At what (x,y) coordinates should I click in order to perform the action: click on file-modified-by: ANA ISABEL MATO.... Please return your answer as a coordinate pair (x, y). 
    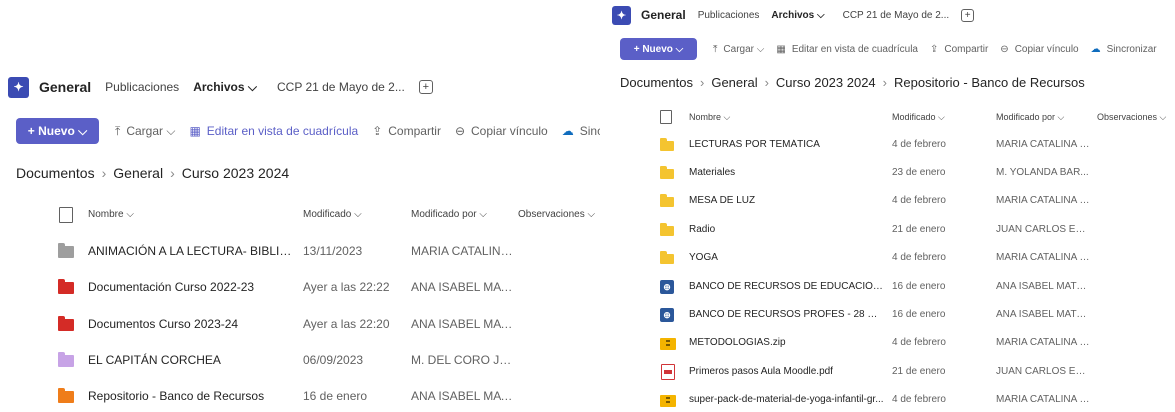
    Looking at the image, I should click on (1044, 314).